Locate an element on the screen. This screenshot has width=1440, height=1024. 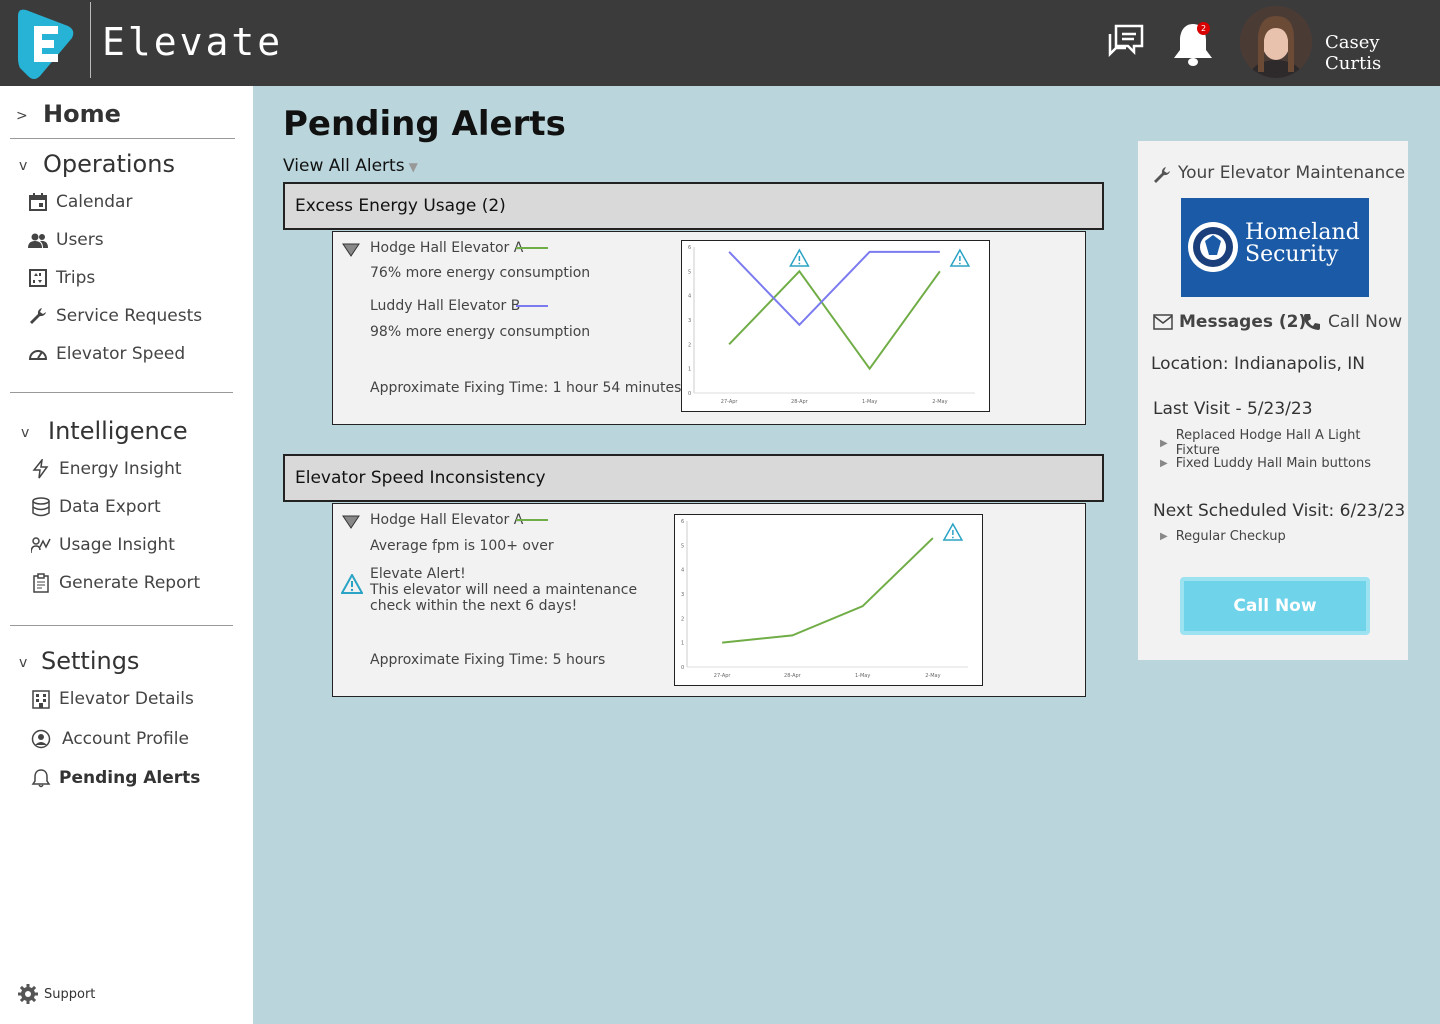
elevator-name: Hodge Hall Elevator A is located at coordinates (447, 520).